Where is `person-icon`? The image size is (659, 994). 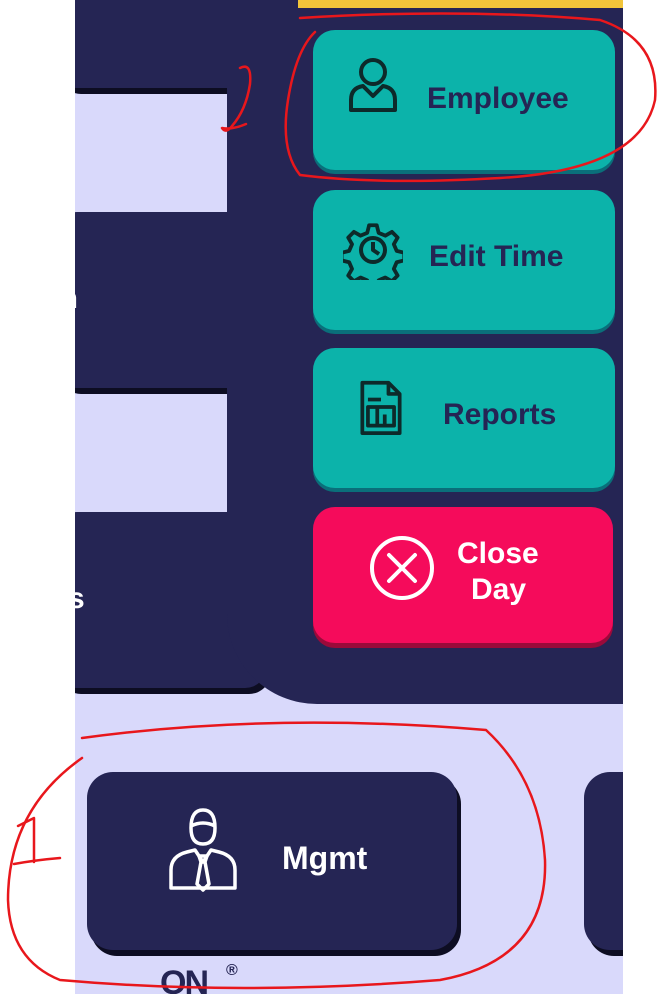 person-icon is located at coordinates (373, 85).